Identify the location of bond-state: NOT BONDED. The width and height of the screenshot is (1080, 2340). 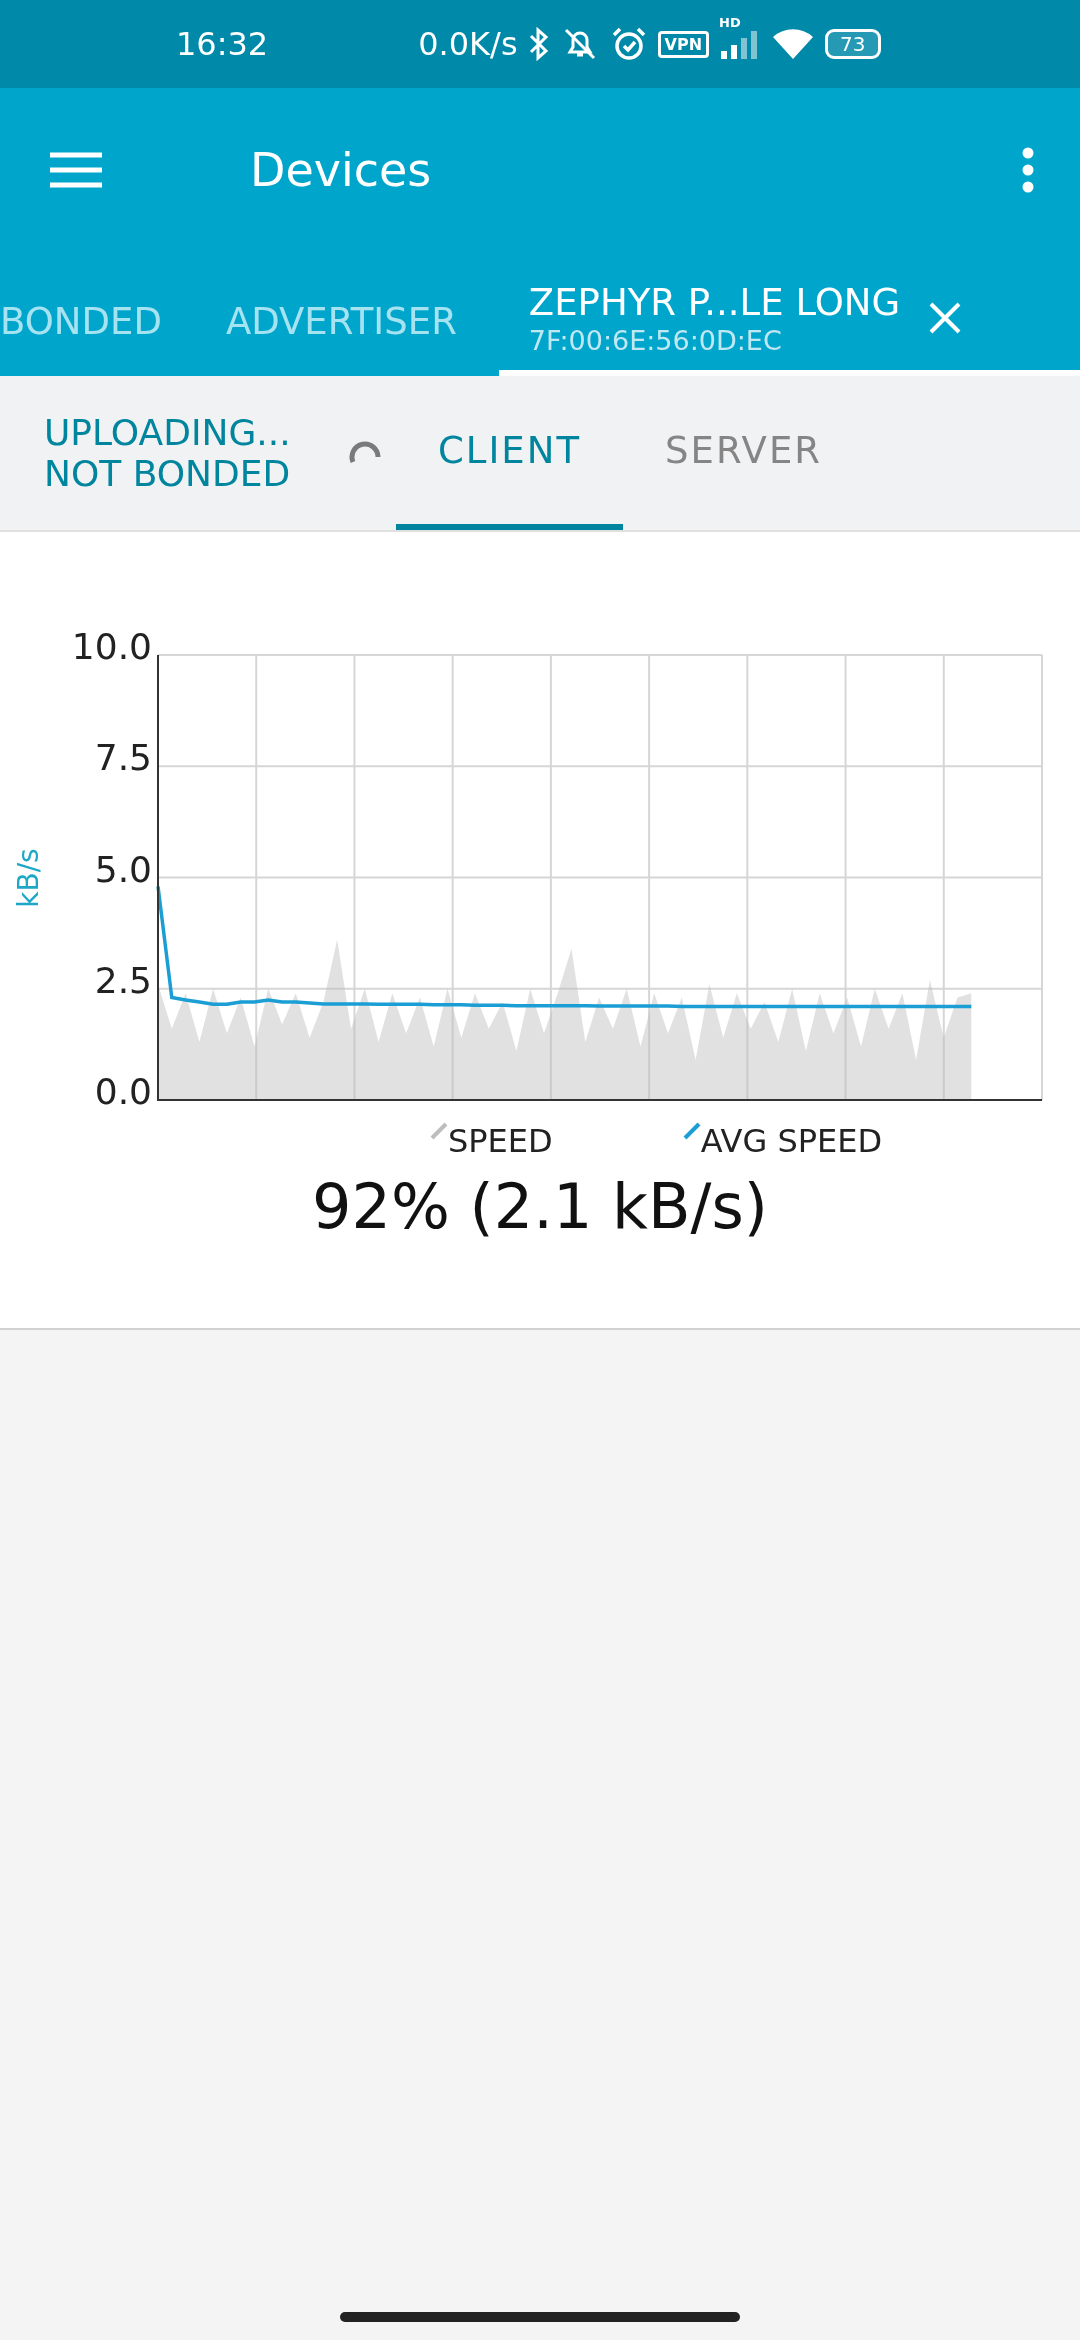
(168, 473).